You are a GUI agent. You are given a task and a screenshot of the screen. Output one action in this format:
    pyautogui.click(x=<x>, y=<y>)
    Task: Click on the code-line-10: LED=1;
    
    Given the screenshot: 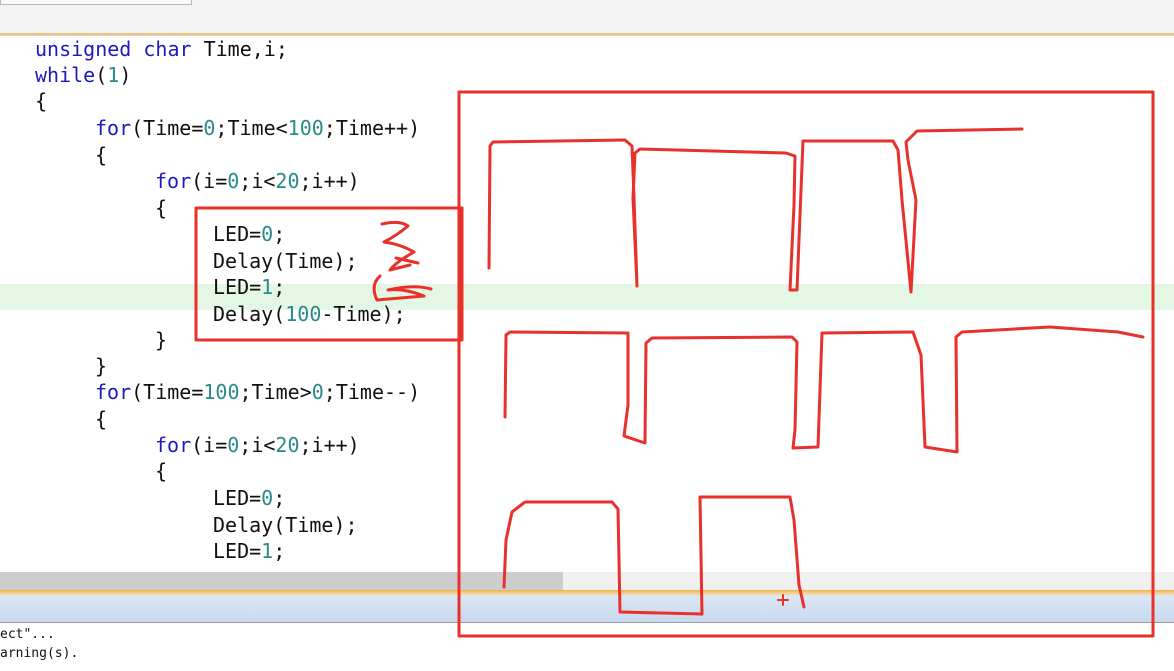 What is the action you would take?
    pyautogui.click(x=249, y=287)
    